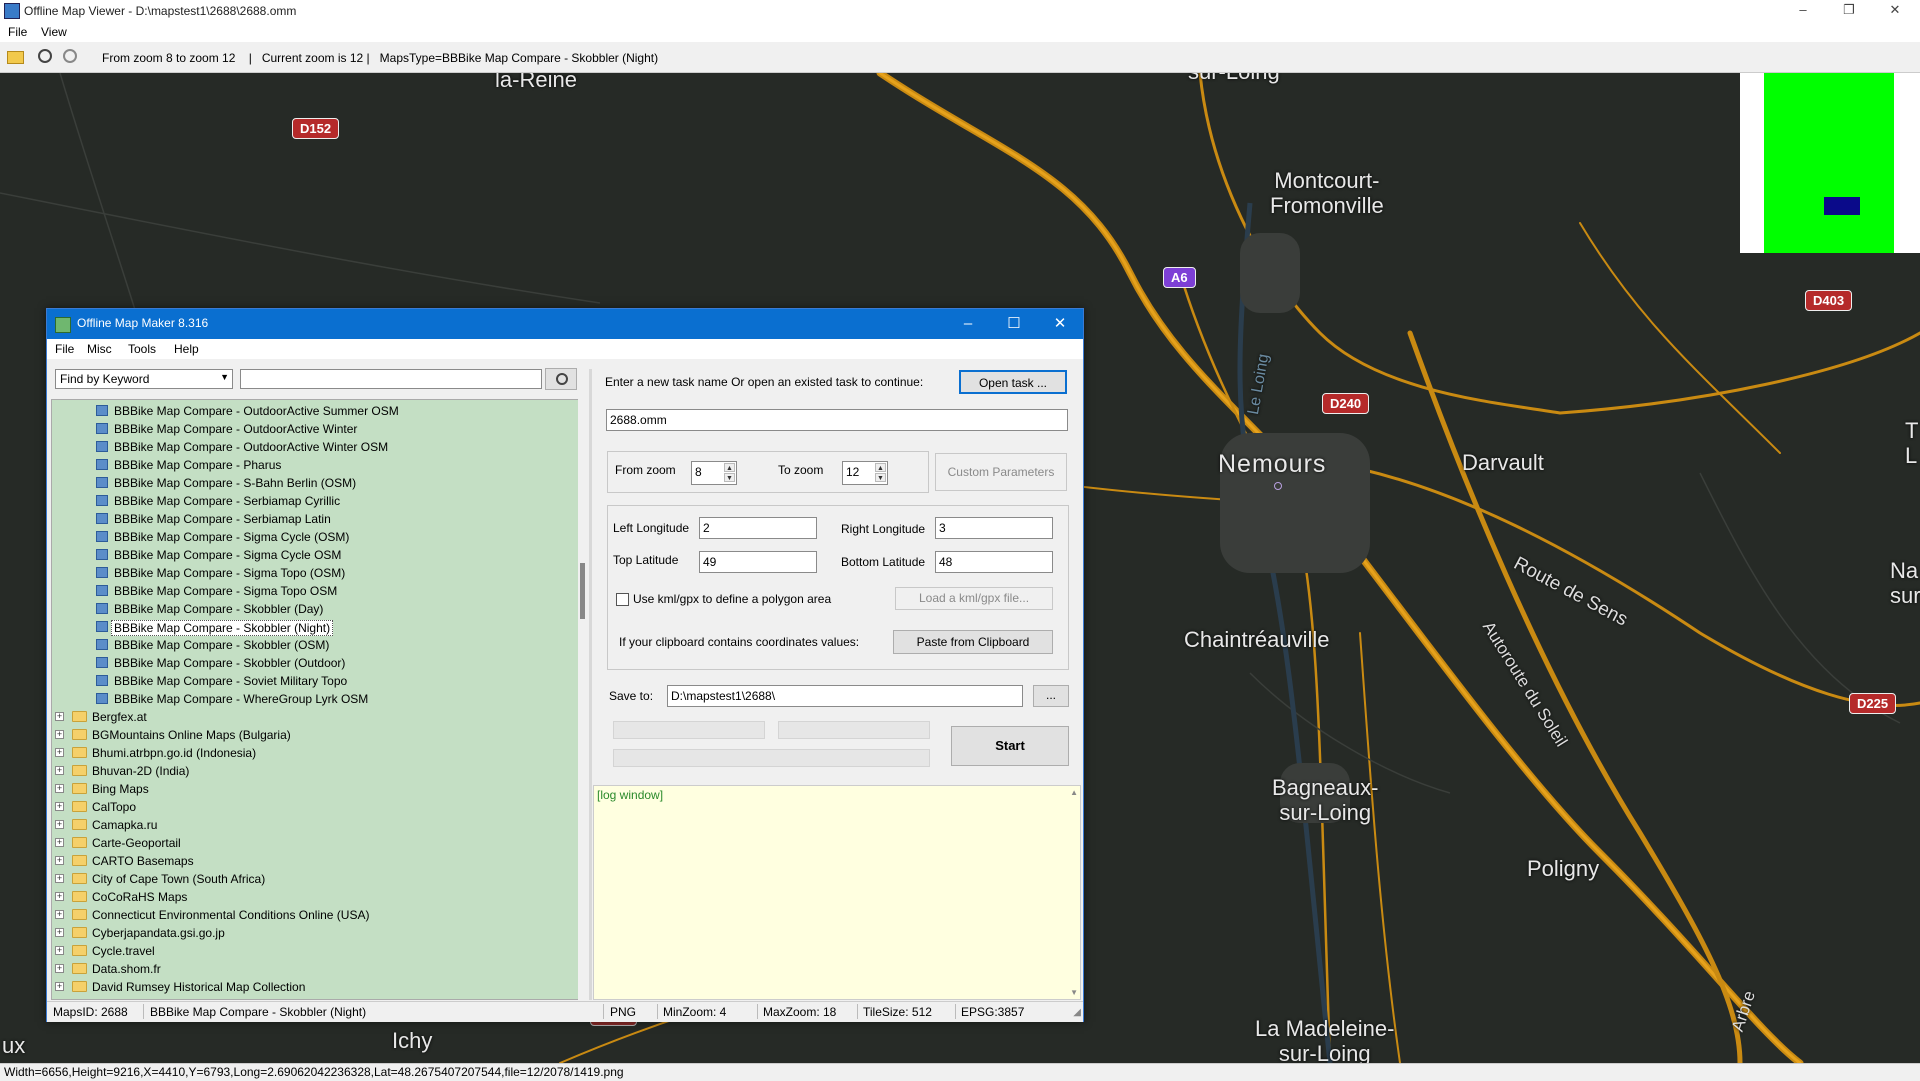  I want to click on log-text: [log window], so click(630, 795).